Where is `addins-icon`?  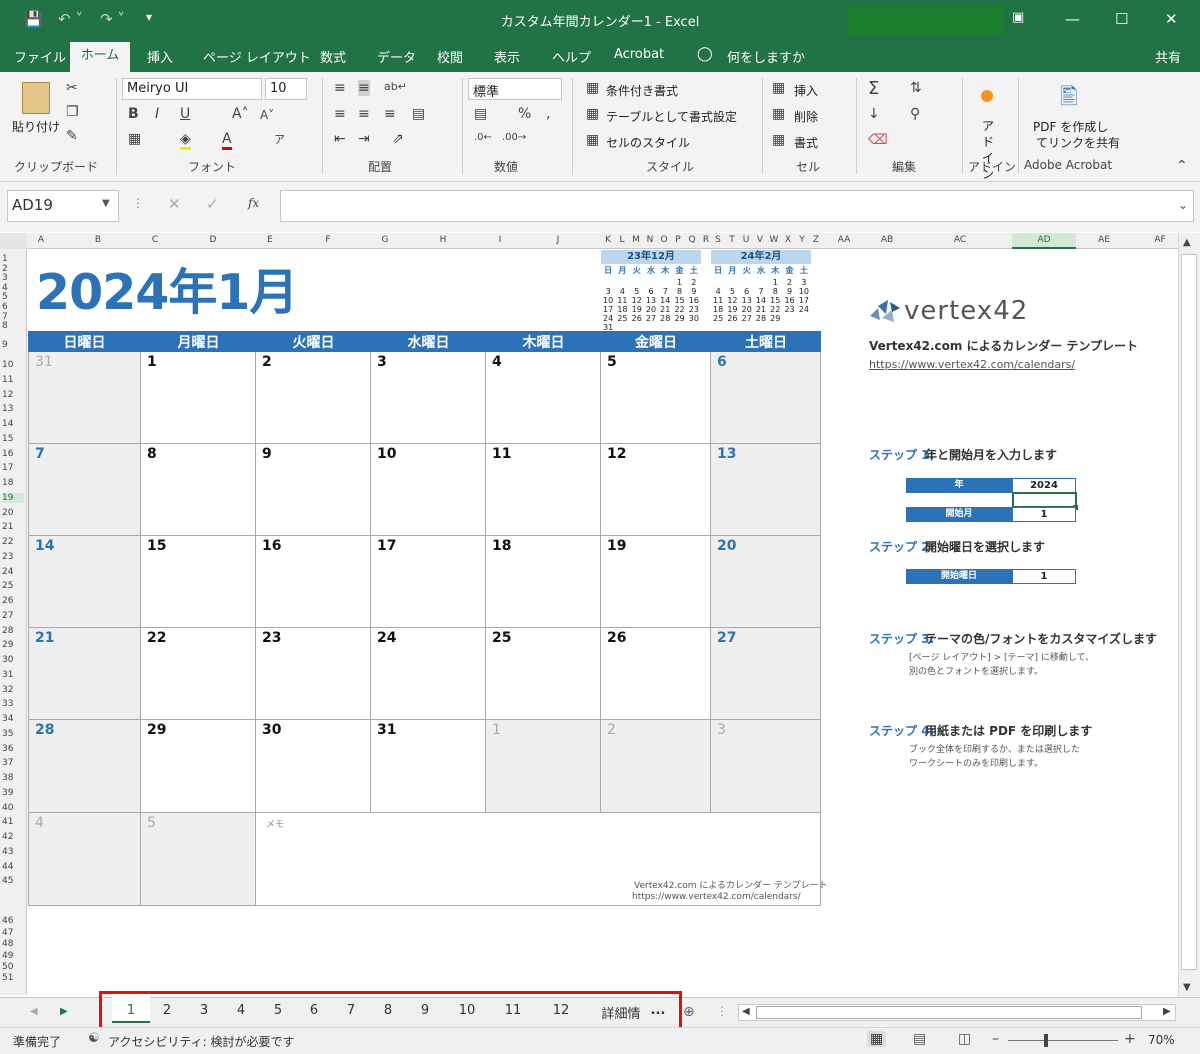
addins-icon is located at coordinates (987, 96).